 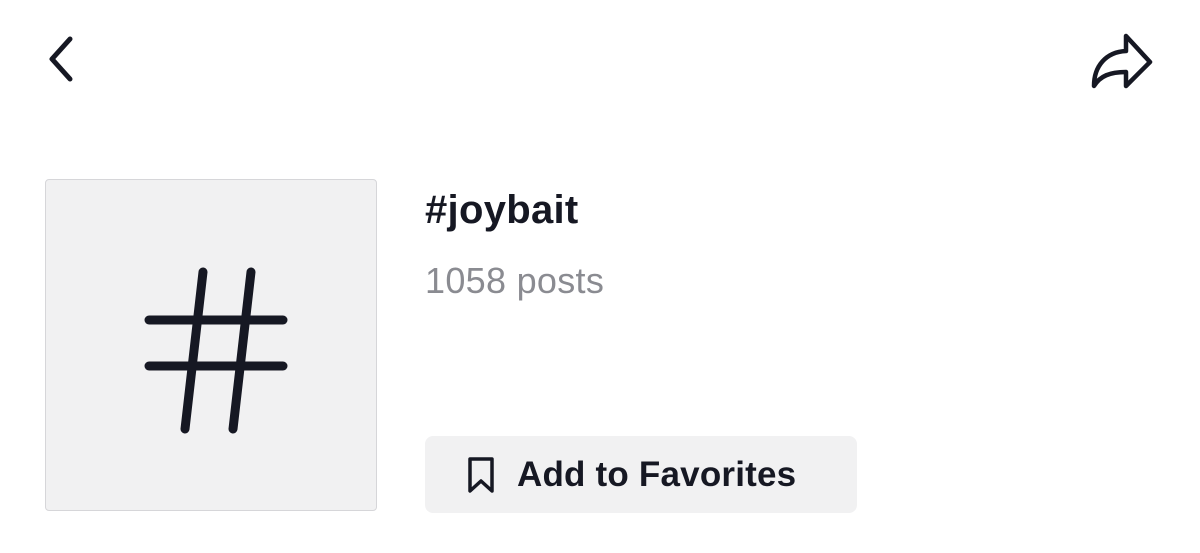 I want to click on add-to-favorites-button: Add to Favorites, so click(x=641, y=474).